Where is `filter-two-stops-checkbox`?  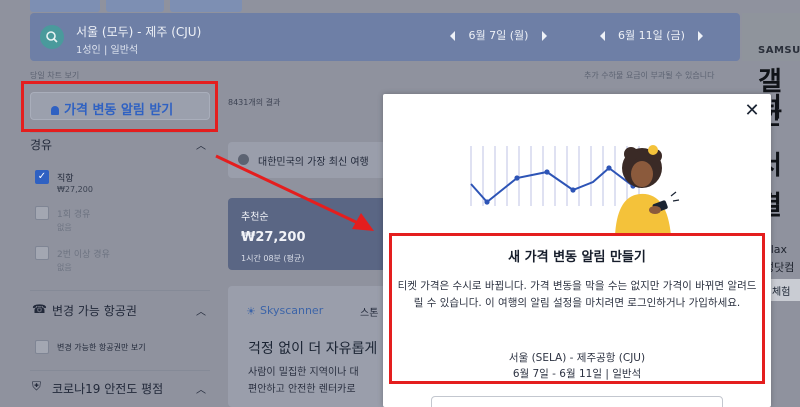
filter-two-stops-checkbox is located at coordinates (42, 253).